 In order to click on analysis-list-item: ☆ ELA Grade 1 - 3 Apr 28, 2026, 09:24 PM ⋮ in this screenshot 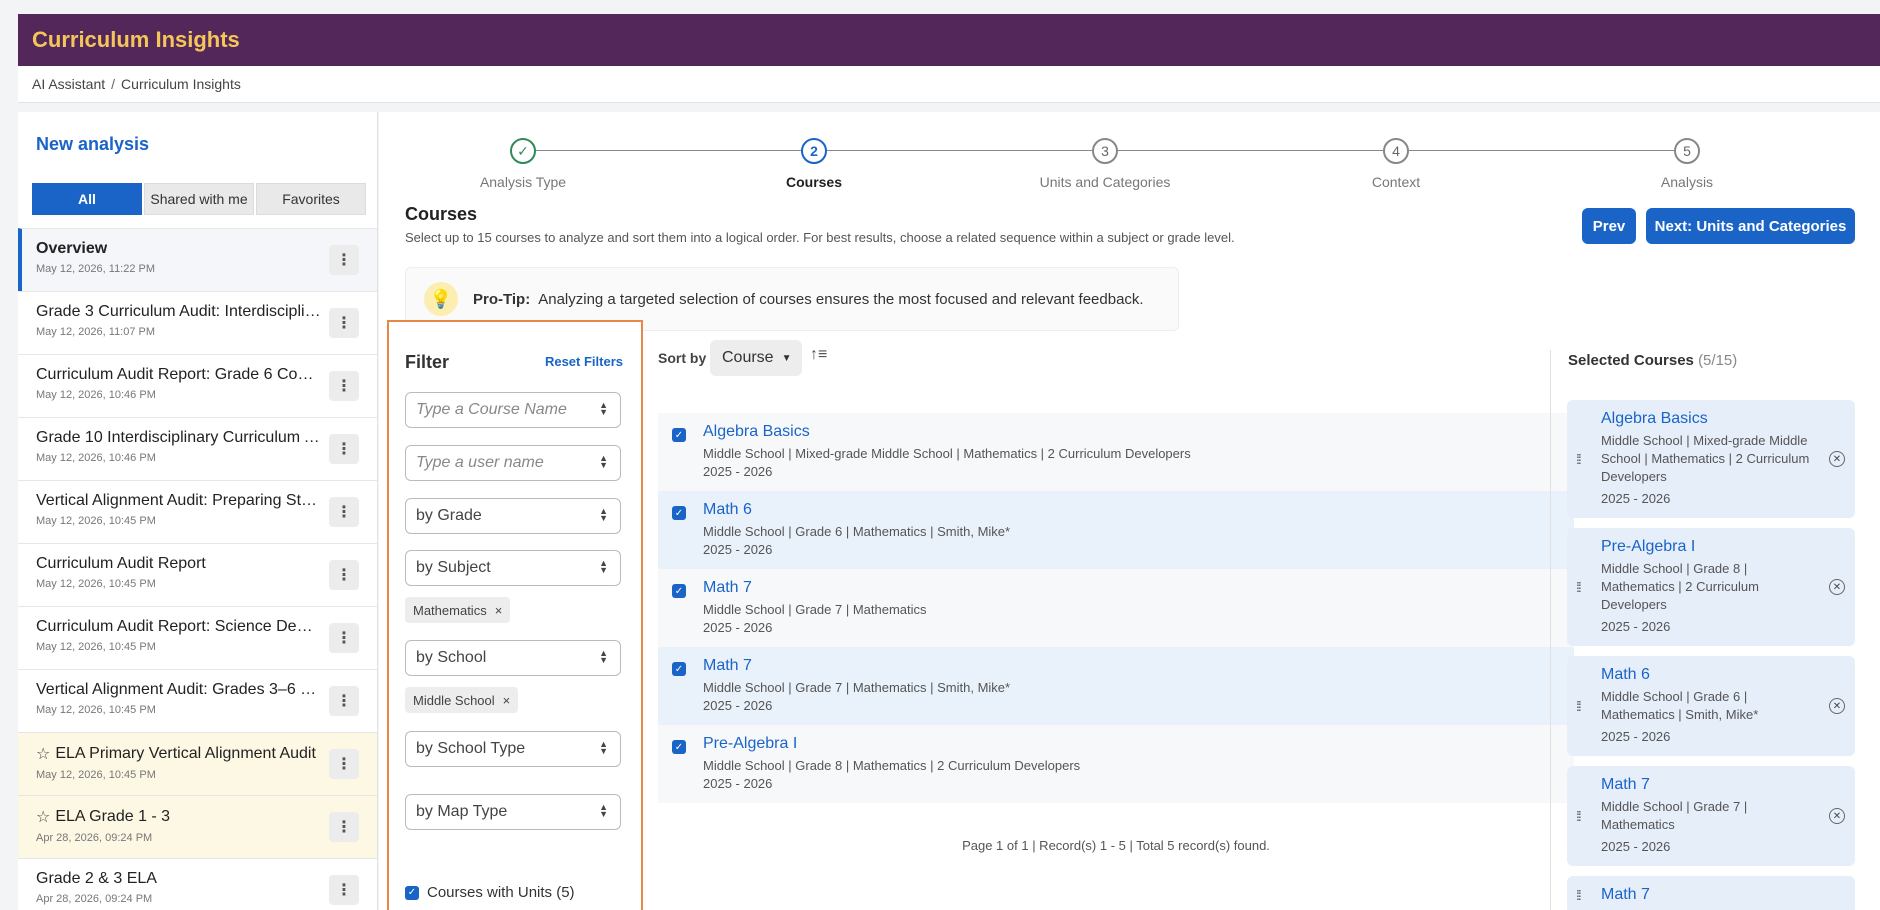, I will do `click(197, 826)`.